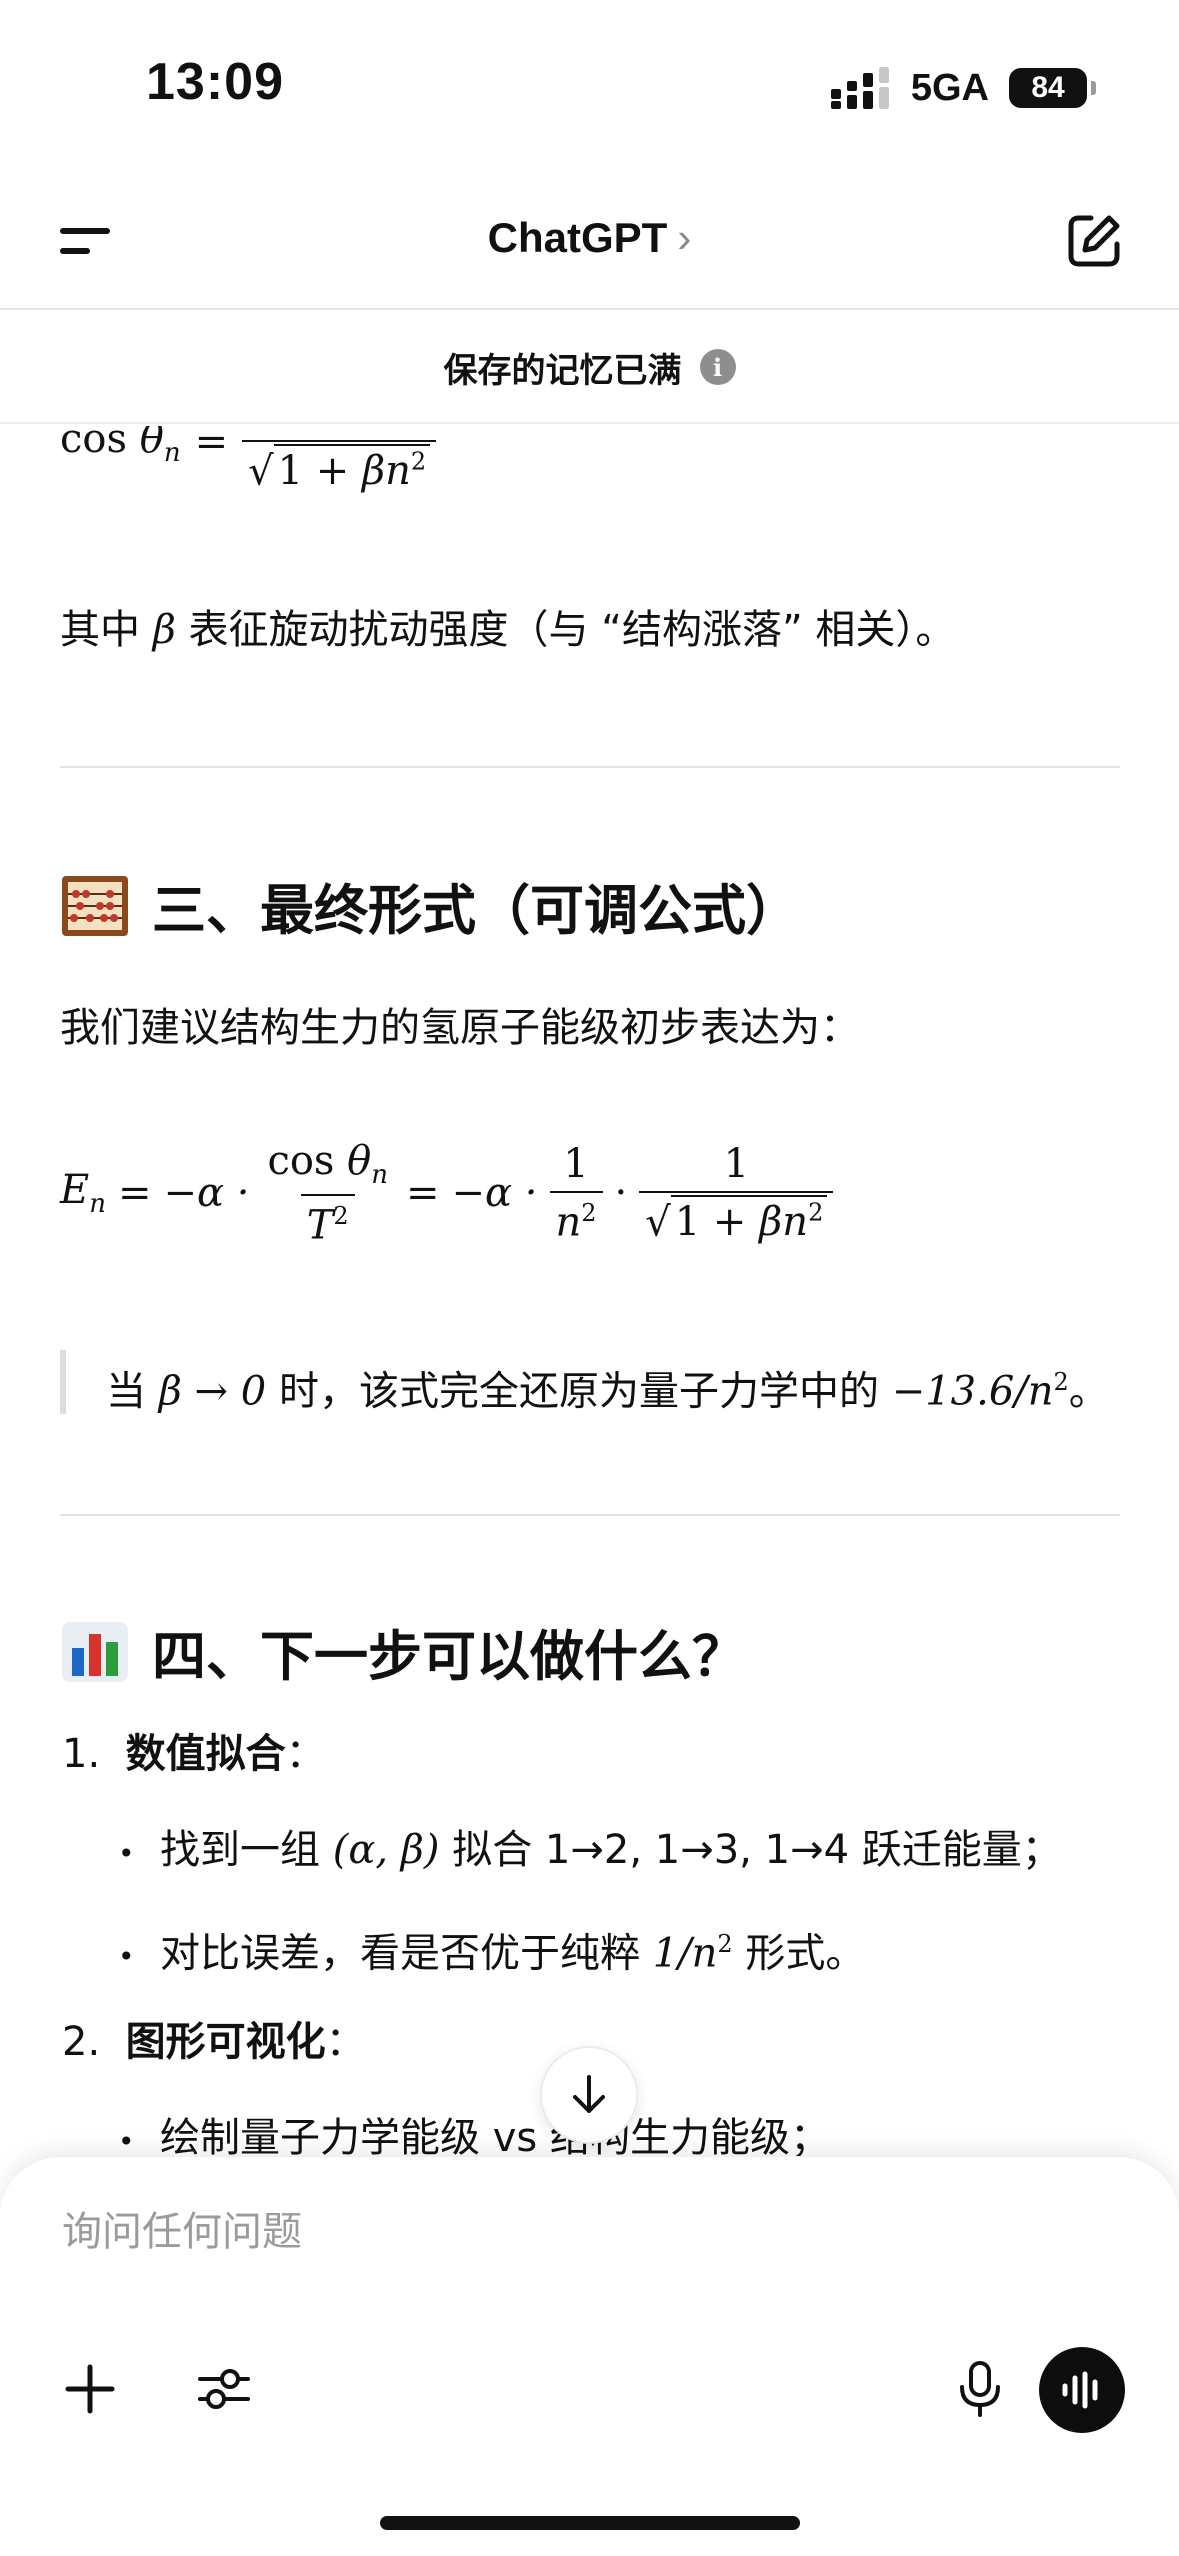 The width and height of the screenshot is (1179, 2556). What do you see at coordinates (194, 1754) in the screenshot?
I see `list-item-1: 1. 数值拟合：` at bounding box center [194, 1754].